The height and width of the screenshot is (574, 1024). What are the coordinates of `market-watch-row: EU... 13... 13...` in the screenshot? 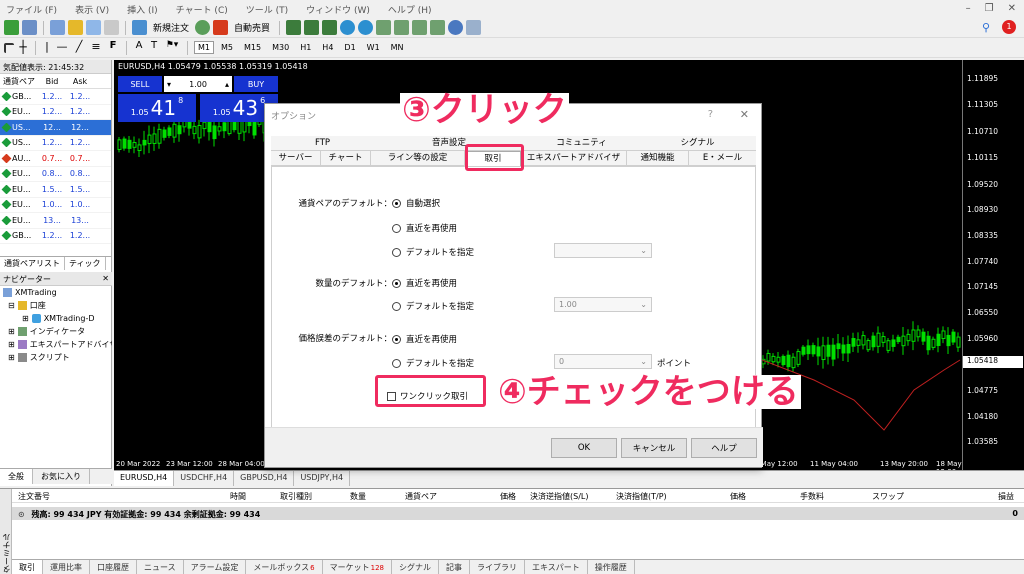 It's located at (55, 221).